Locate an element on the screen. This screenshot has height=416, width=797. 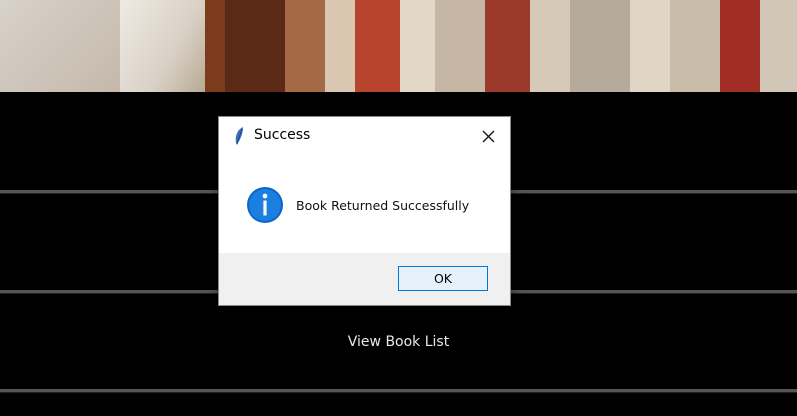
close-icon is located at coordinates (488, 136).